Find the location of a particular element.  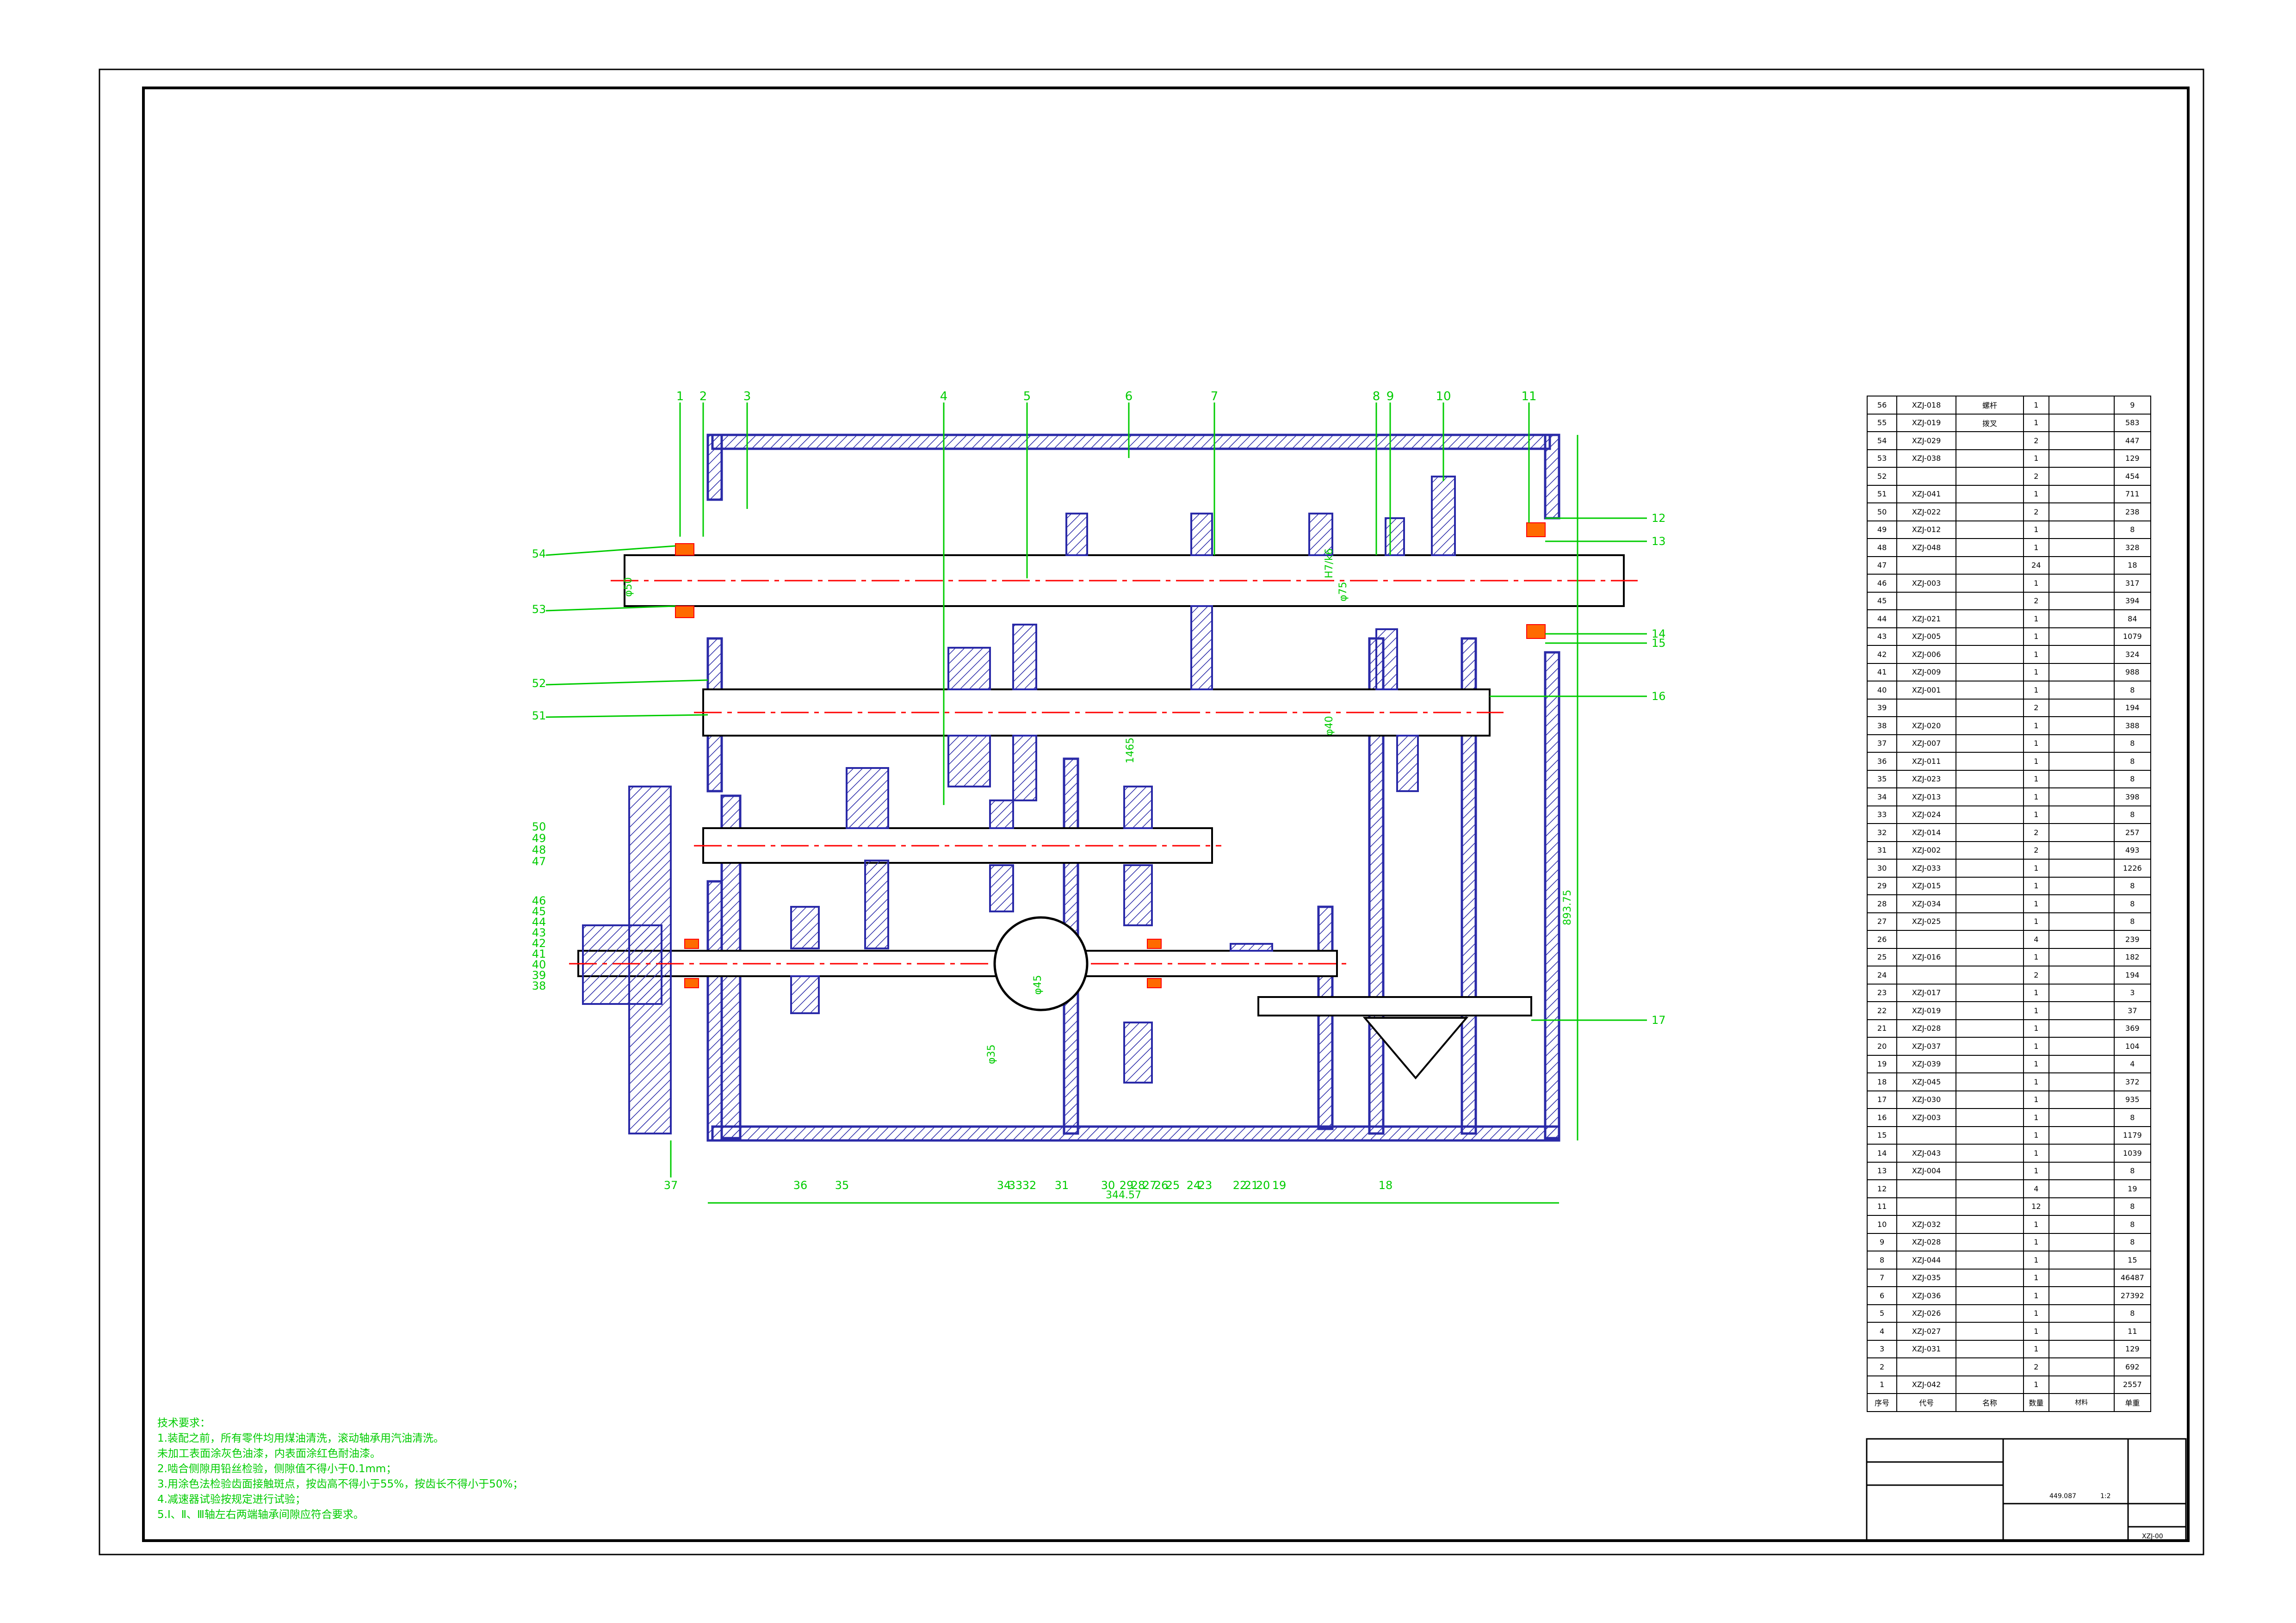

bom-cell-code: XZJ-002 is located at coordinates (1927, 850).